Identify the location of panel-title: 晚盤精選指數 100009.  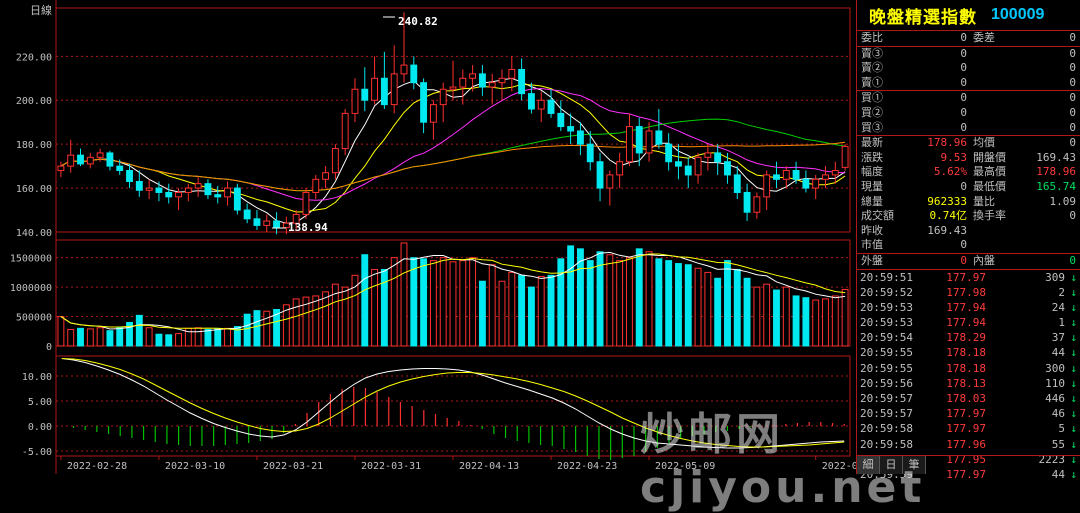
(968, 15).